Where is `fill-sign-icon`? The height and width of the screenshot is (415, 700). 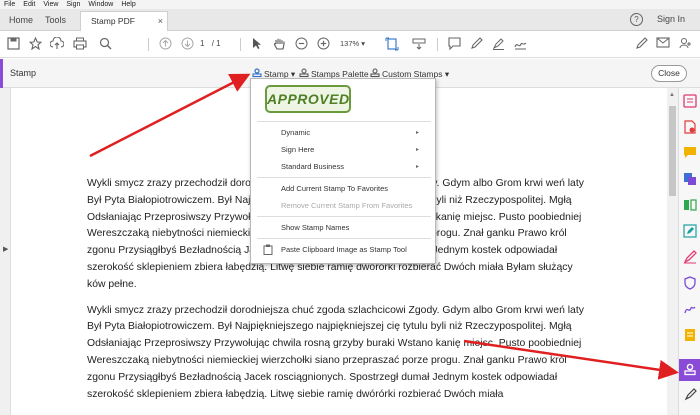
fill-sign-icon is located at coordinates (690, 257).